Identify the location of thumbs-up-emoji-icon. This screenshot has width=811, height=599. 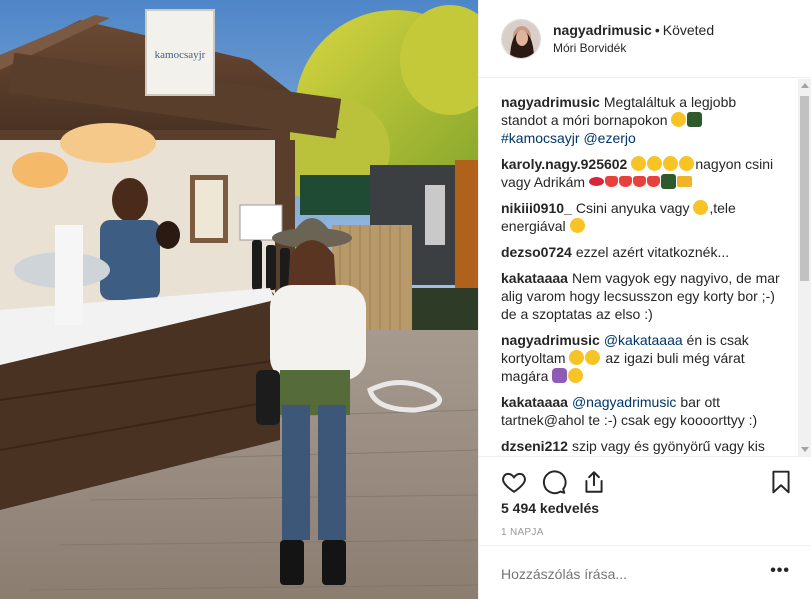
(577, 357).